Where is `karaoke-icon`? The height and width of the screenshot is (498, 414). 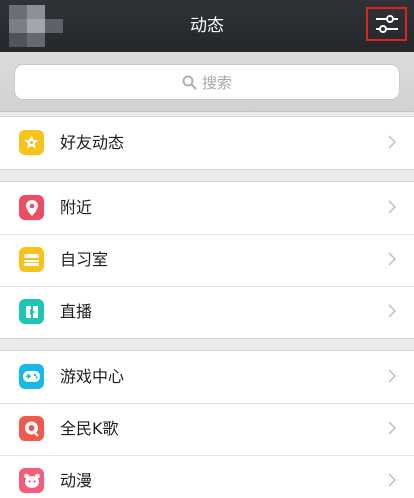
karaoke-icon is located at coordinates (31, 428).